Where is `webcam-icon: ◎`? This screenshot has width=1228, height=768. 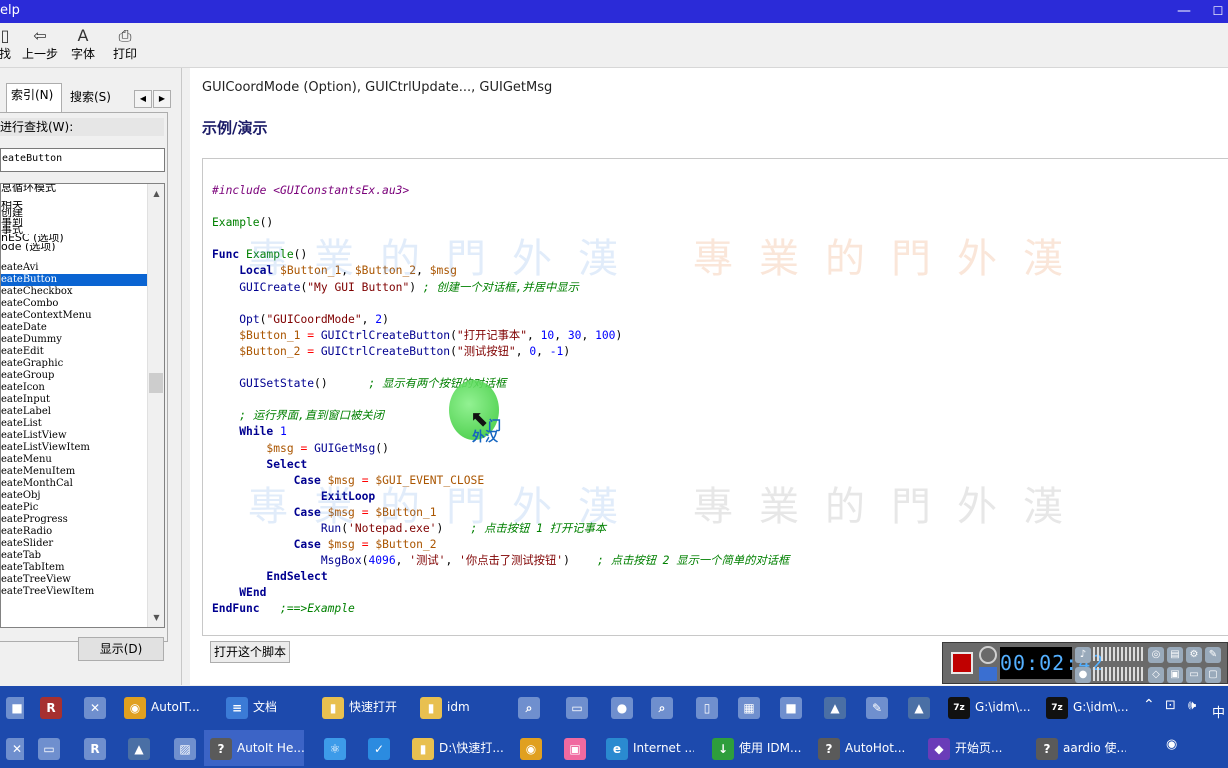
webcam-icon: ◎ is located at coordinates (1156, 655).